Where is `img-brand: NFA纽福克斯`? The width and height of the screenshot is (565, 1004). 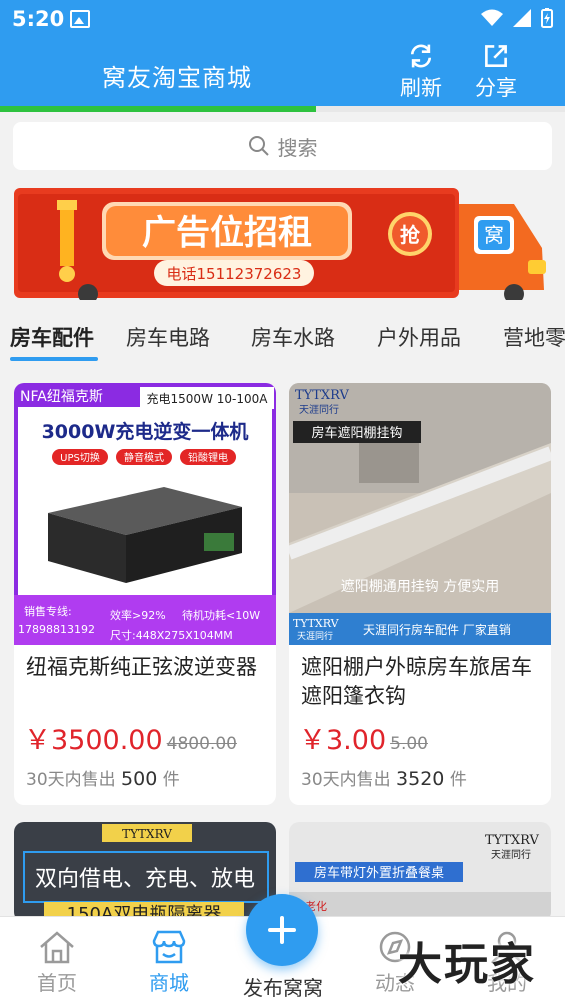 img-brand: NFA纽福克斯 is located at coordinates (61, 397).